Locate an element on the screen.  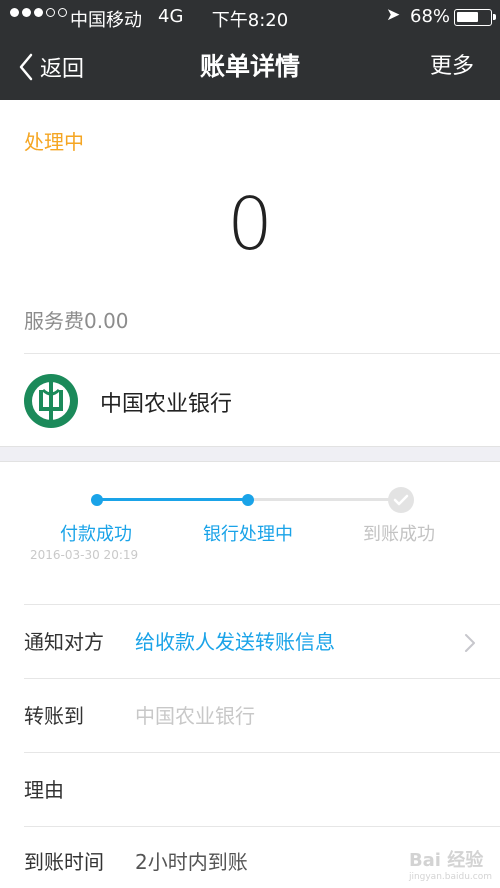
transfer-amount: 0 is located at coordinates (250, 224).